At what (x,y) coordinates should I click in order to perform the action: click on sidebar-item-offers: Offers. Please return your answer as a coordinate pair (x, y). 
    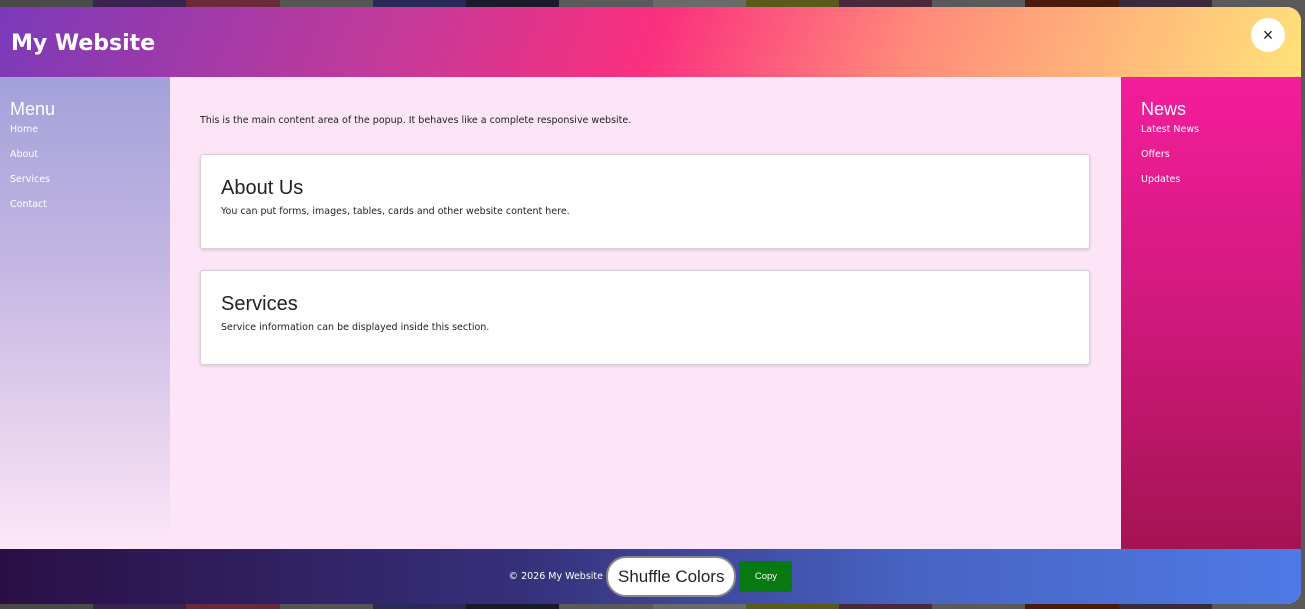
    Looking at the image, I should click on (1211, 161).